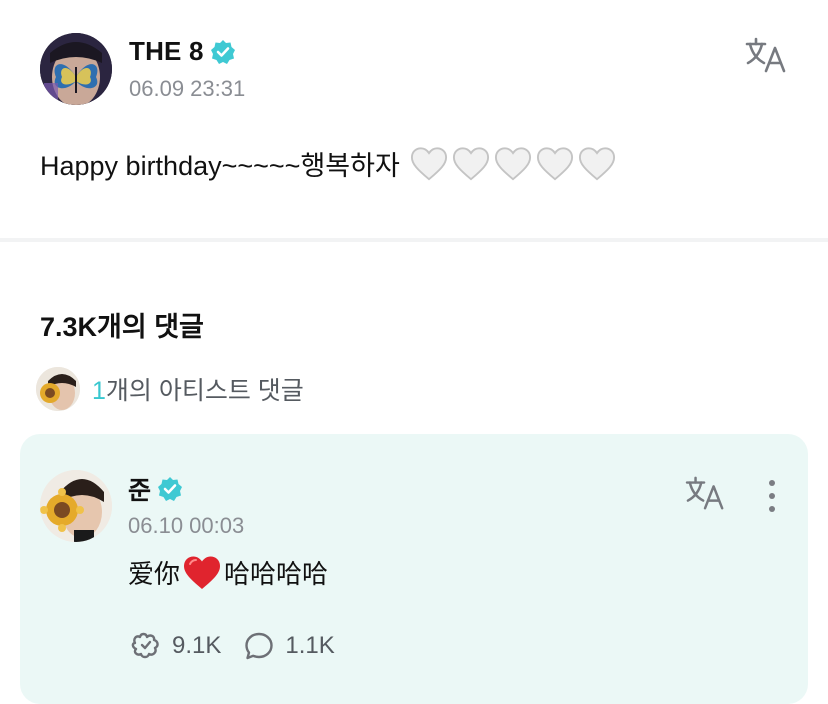 The image size is (828, 704). What do you see at coordinates (122, 327) in the screenshot?
I see `comments-count-title: 7.3K개의 댓글` at bounding box center [122, 327].